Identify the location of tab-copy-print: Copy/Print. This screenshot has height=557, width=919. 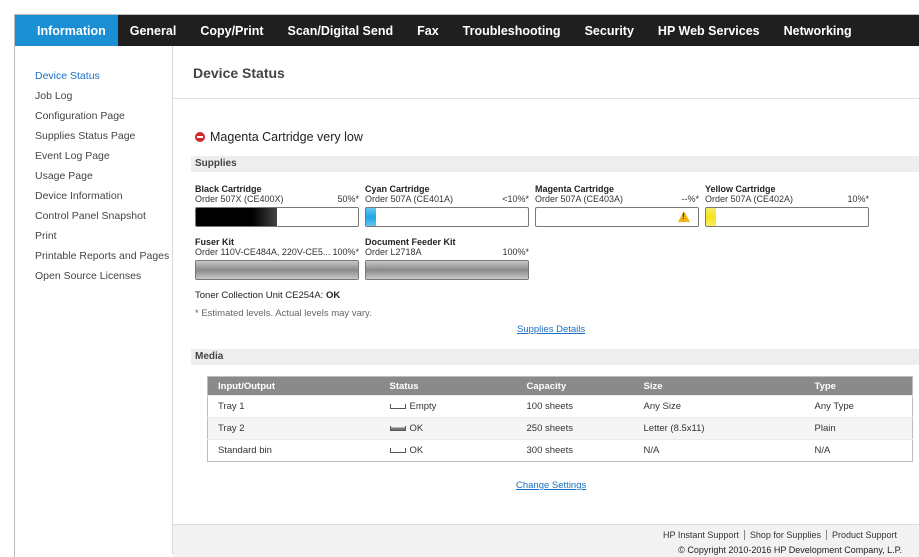
(231, 30).